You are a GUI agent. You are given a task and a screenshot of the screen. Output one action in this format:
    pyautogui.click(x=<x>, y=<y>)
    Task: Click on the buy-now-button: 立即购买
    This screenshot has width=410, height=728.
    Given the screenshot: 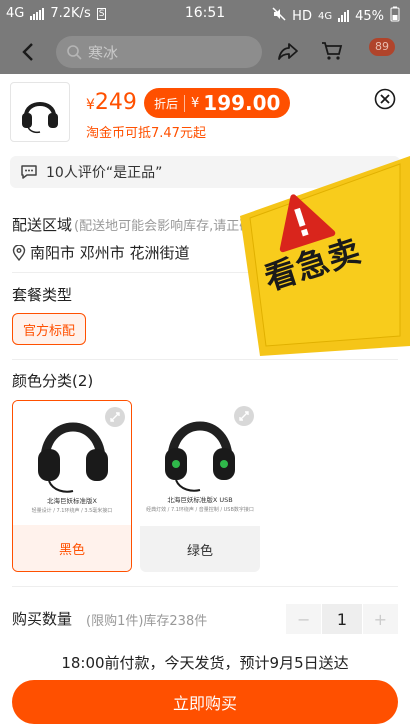 What is the action you would take?
    pyautogui.click(x=205, y=702)
    